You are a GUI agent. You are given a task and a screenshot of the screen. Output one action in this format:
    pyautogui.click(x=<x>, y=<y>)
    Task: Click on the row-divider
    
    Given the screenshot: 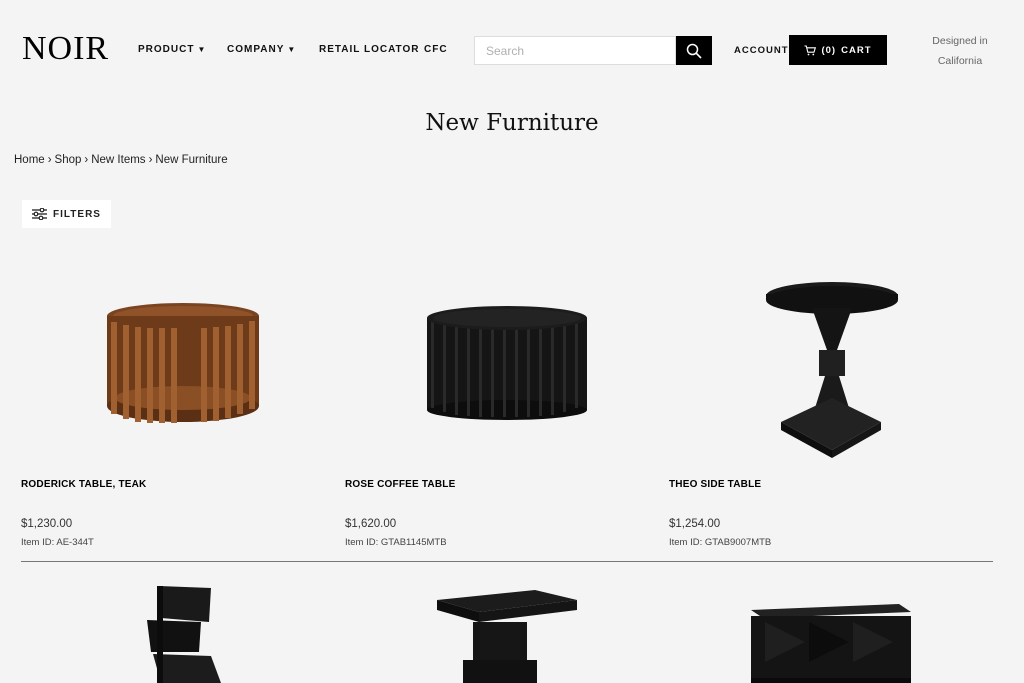 What is the action you would take?
    pyautogui.click(x=507, y=561)
    